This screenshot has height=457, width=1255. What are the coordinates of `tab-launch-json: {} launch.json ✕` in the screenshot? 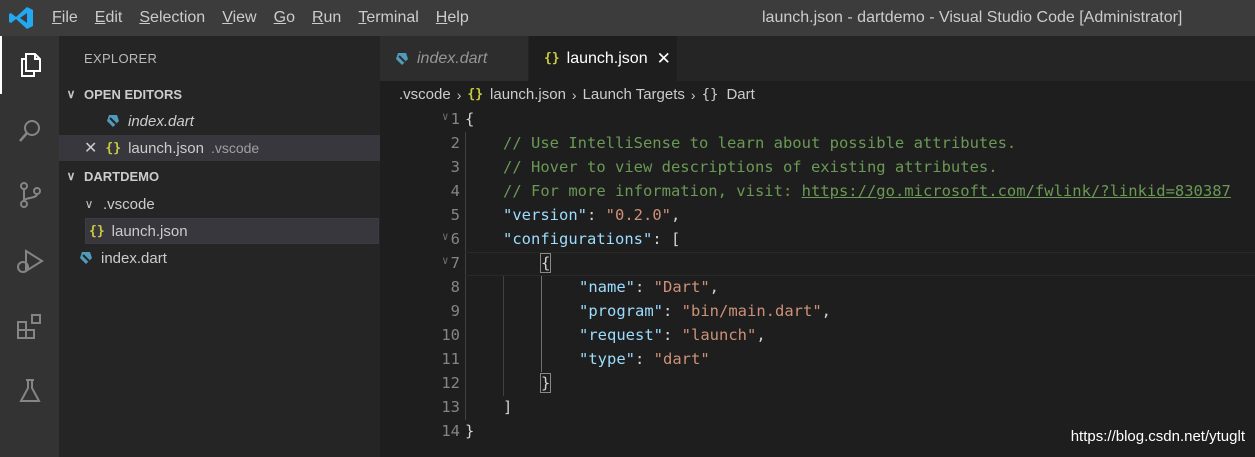 It's located at (603, 58).